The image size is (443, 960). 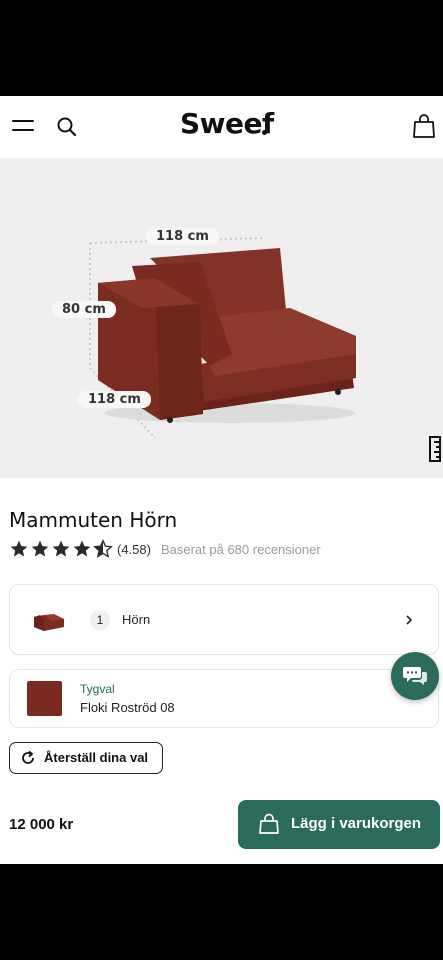 What do you see at coordinates (224, 698) in the screenshot?
I see `fabric-option-card: Tygval Floki Roströd 08` at bounding box center [224, 698].